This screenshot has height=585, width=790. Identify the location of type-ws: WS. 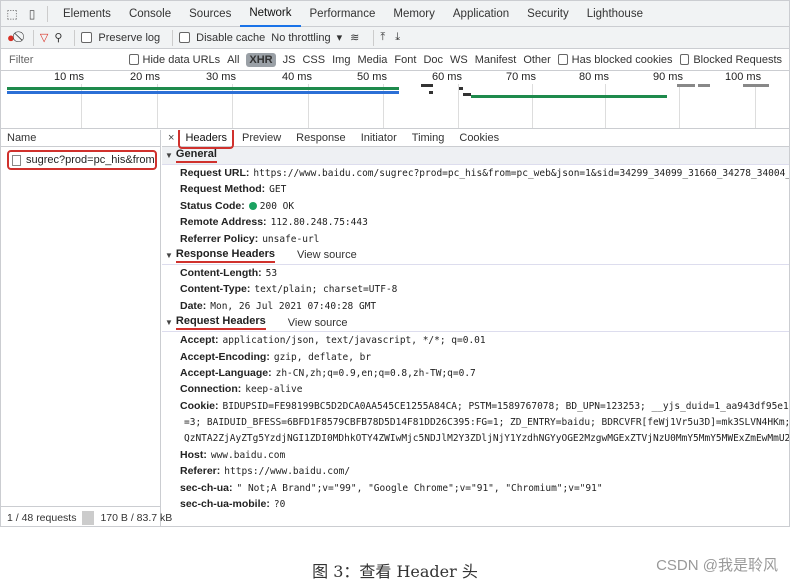
(459, 60).